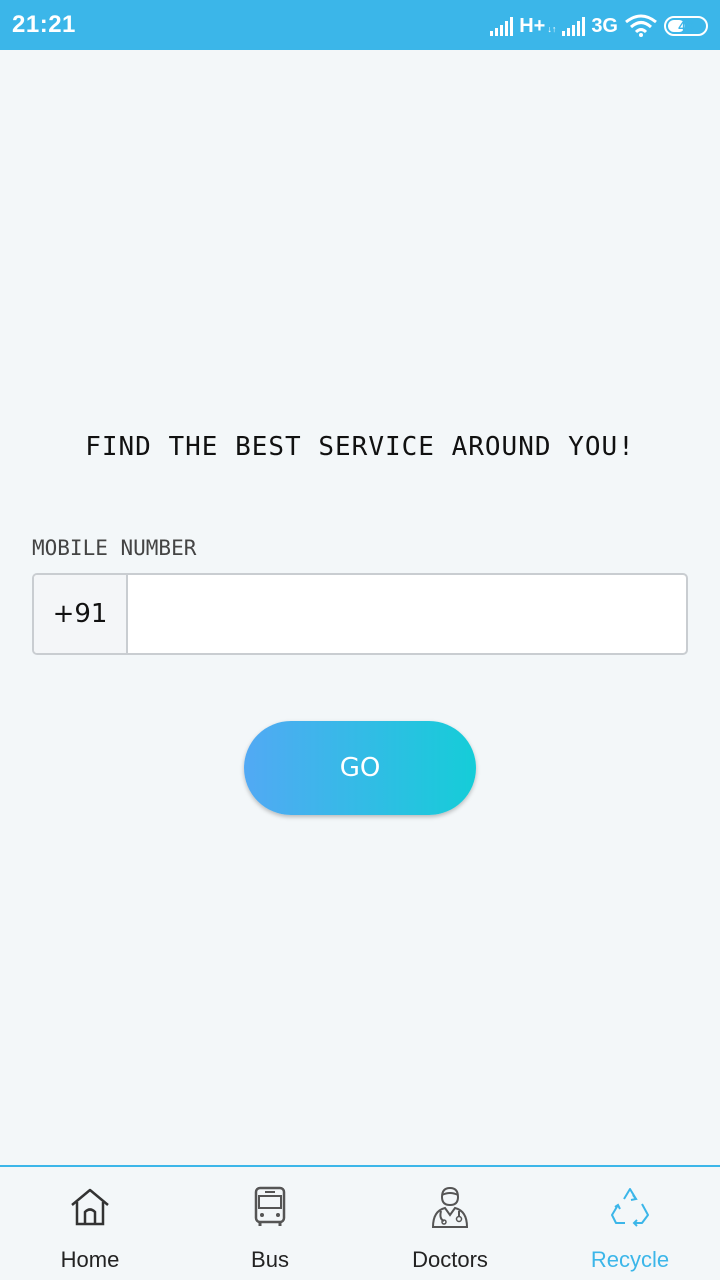 The width and height of the screenshot is (720, 1280). What do you see at coordinates (502, 26) in the screenshot?
I see `signal-icon` at bounding box center [502, 26].